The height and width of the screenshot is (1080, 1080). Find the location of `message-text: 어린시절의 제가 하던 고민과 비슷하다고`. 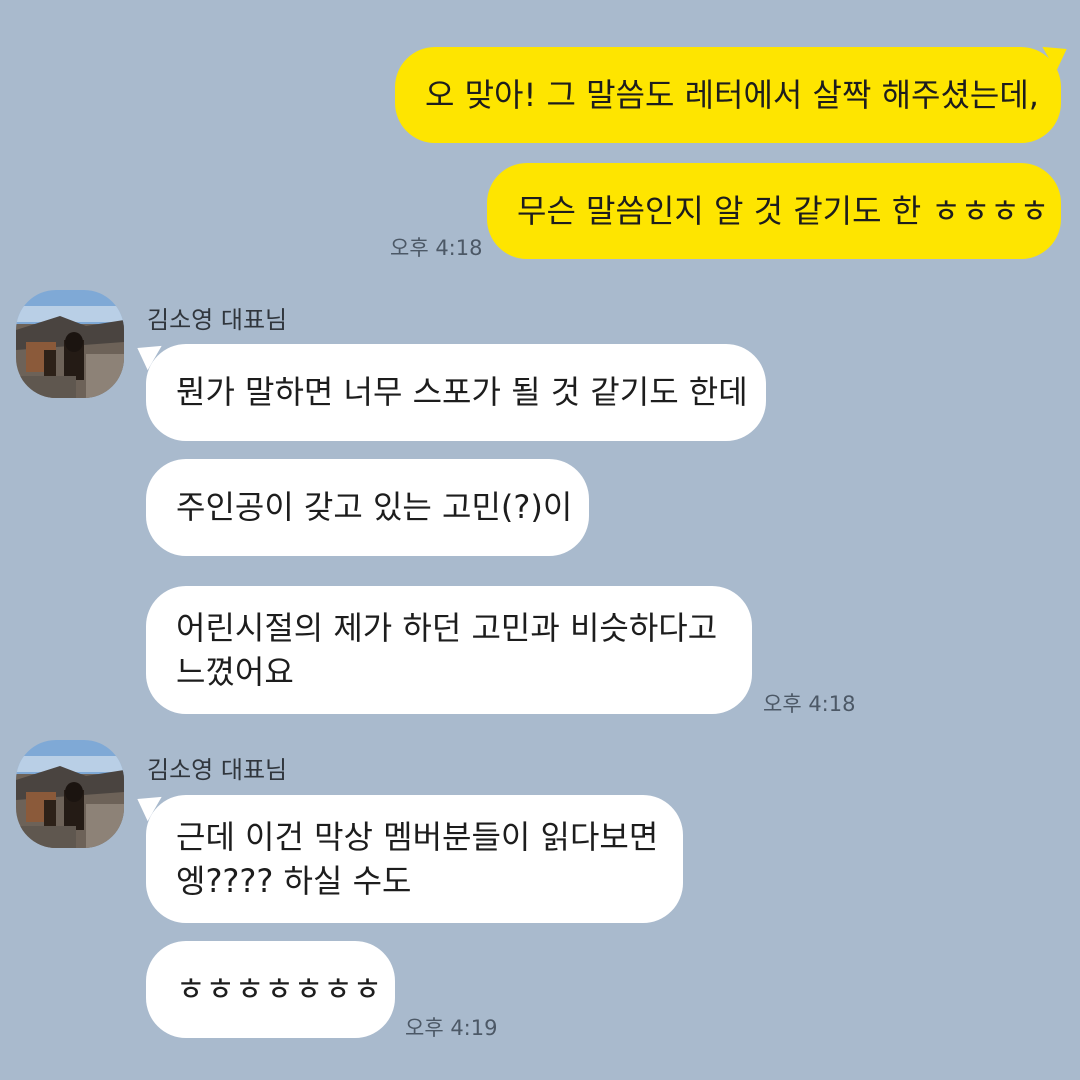

message-text: 어린시절의 제가 하던 고민과 비슷하다고 is located at coordinates (447, 628).